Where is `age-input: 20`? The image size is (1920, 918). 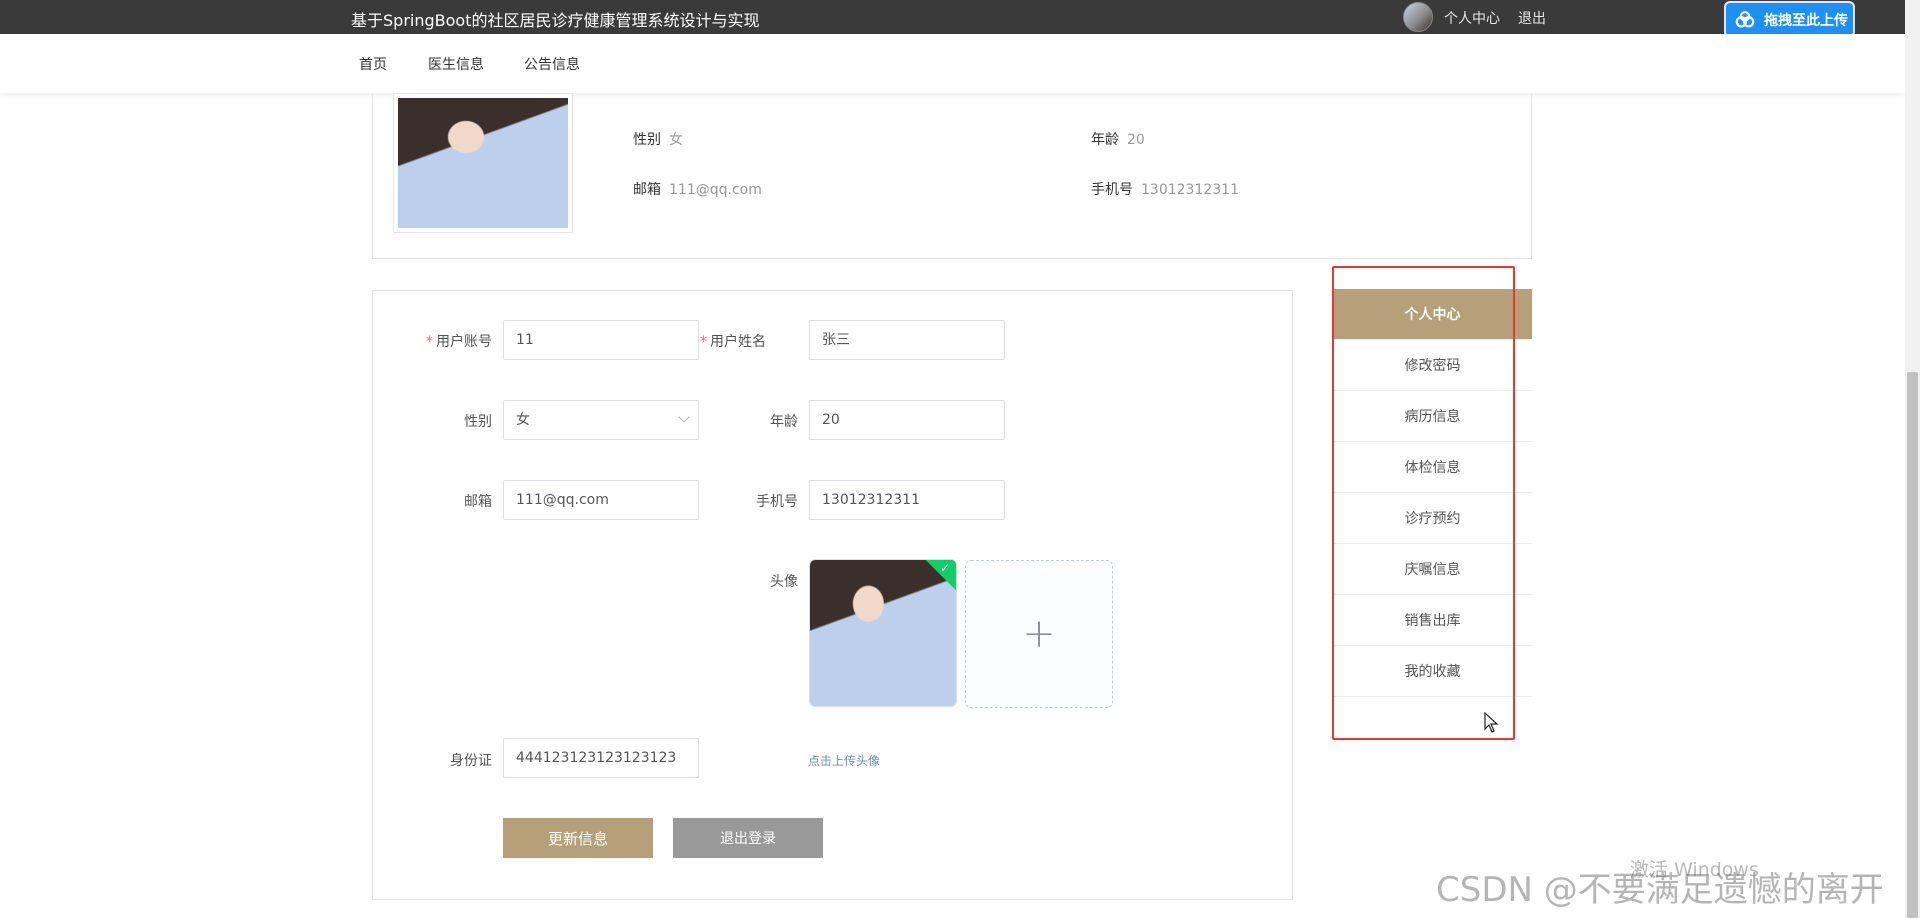 age-input: 20 is located at coordinates (907, 420).